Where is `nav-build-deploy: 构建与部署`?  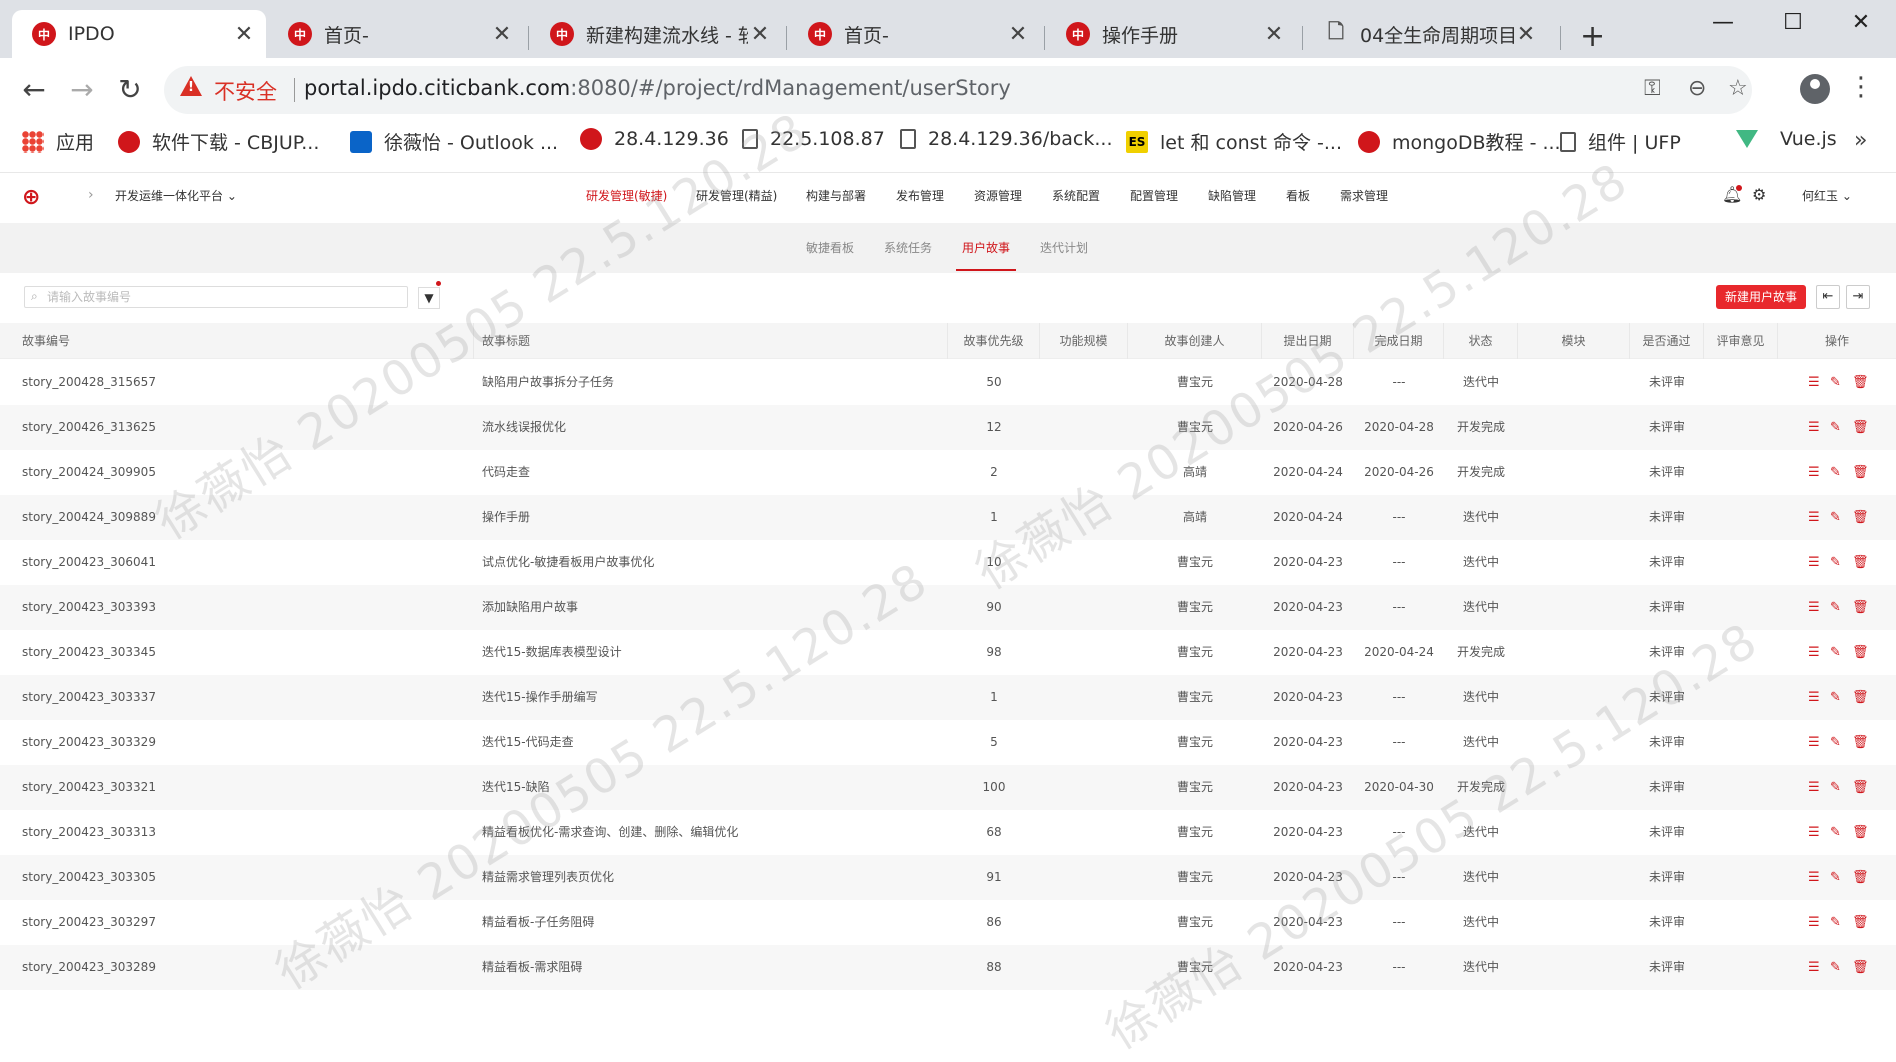 nav-build-deploy: 构建与部署 is located at coordinates (836, 195).